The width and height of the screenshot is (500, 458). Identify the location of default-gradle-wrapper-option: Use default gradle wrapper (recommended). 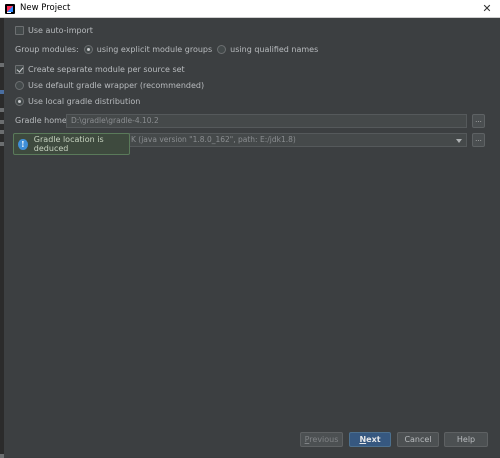
(109, 85).